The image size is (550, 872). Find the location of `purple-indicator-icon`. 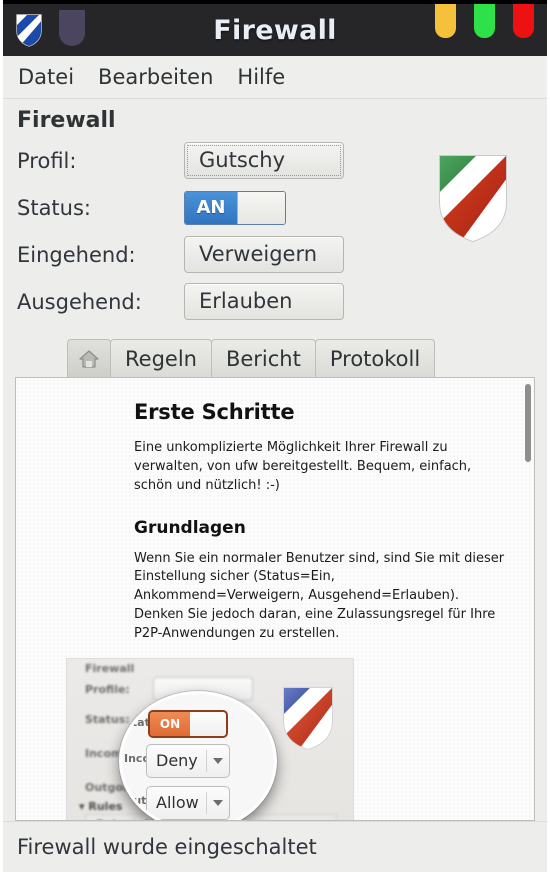

purple-indicator-icon is located at coordinates (72, 28).